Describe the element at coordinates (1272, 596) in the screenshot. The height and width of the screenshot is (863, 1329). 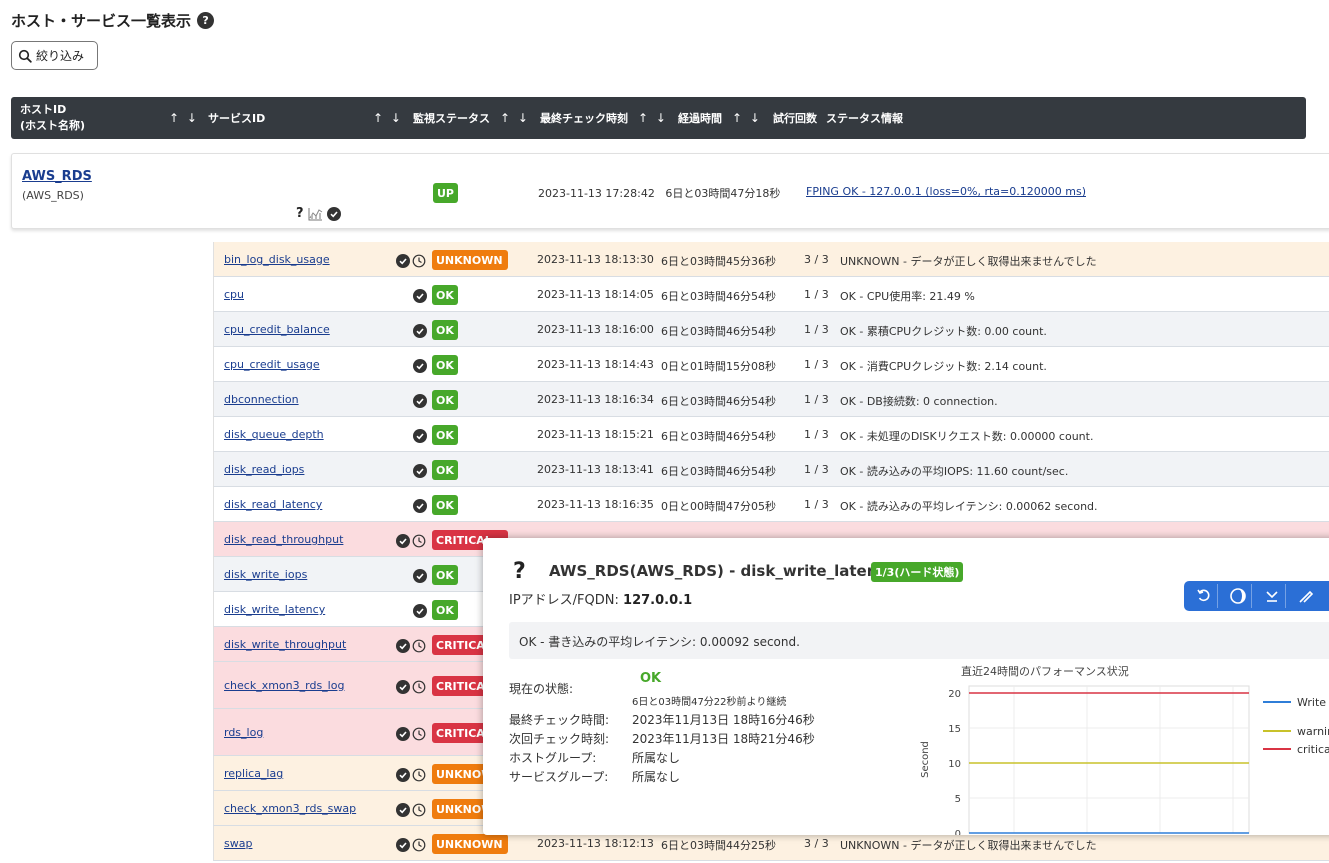
I see `chevron-down-icon` at that location.